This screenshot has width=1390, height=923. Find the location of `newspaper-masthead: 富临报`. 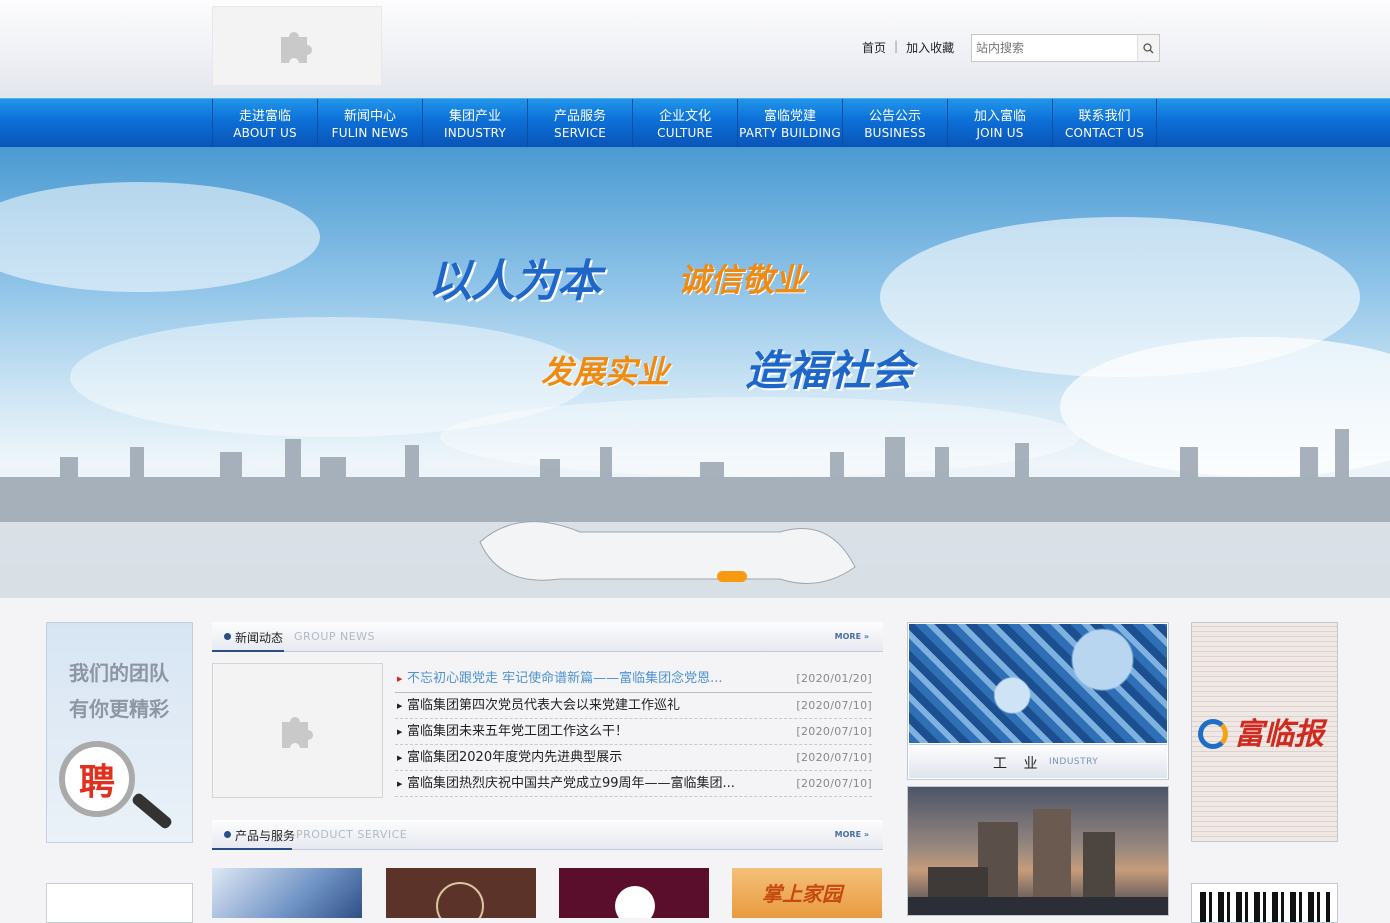

newspaper-masthead: 富临报 is located at coordinates (1279, 734).